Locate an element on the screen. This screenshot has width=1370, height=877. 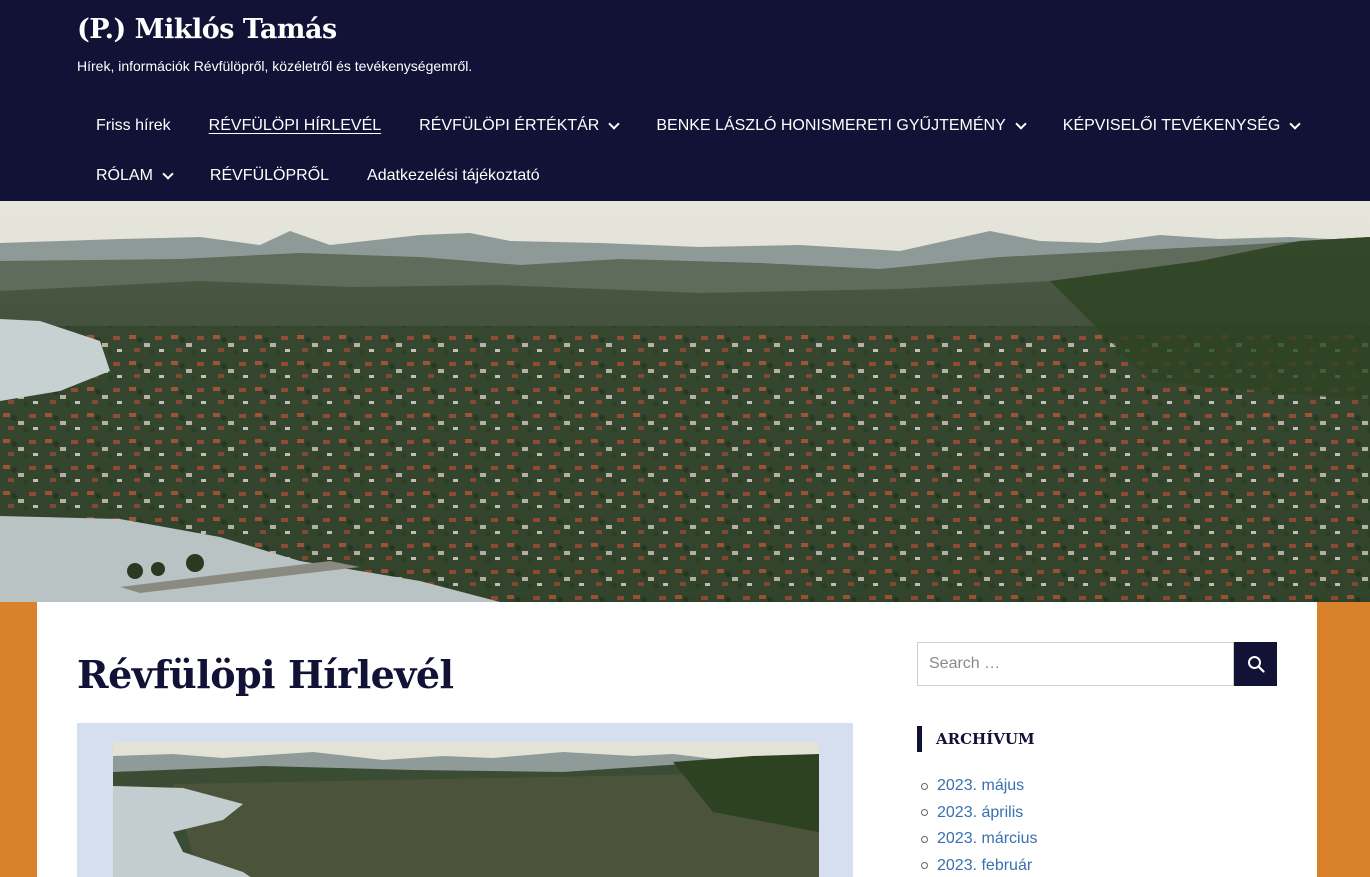
nav-item-adatkezelesi: Adatkezelési tájékoztató is located at coordinates (453, 176).